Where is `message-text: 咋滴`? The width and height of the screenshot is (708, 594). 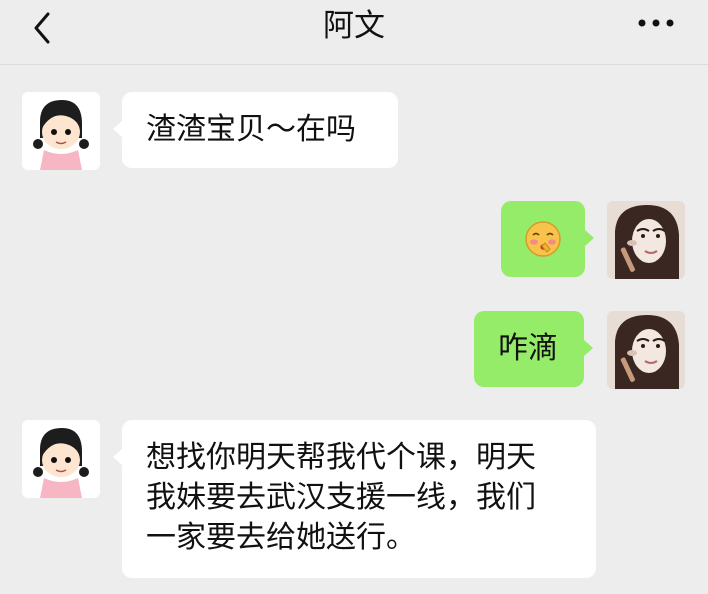
message-text: 咋滴 is located at coordinates (528, 348).